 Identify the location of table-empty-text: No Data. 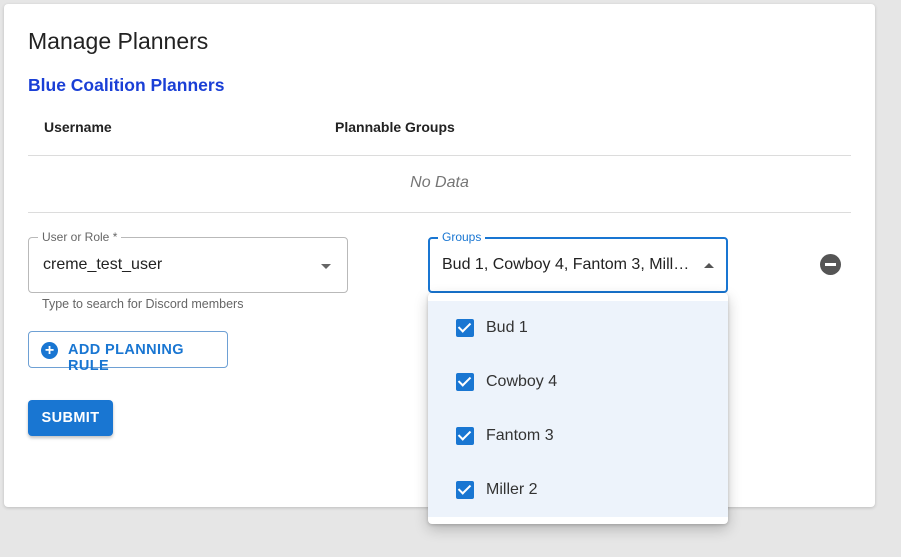
(439, 182).